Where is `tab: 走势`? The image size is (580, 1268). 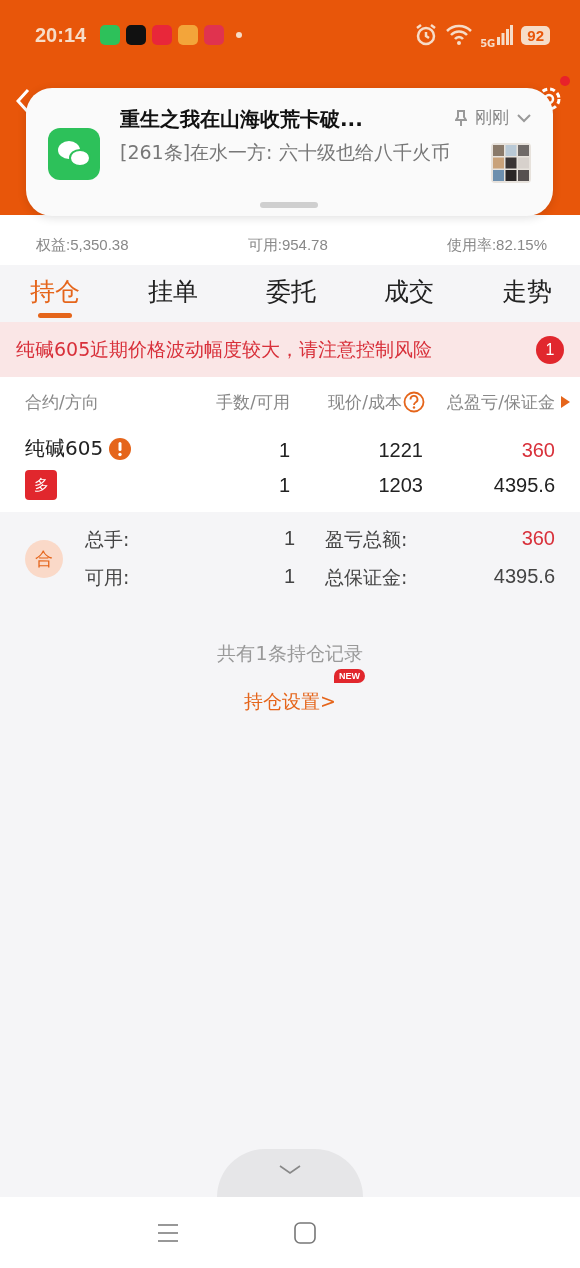
tab: 走势 is located at coordinates (527, 293).